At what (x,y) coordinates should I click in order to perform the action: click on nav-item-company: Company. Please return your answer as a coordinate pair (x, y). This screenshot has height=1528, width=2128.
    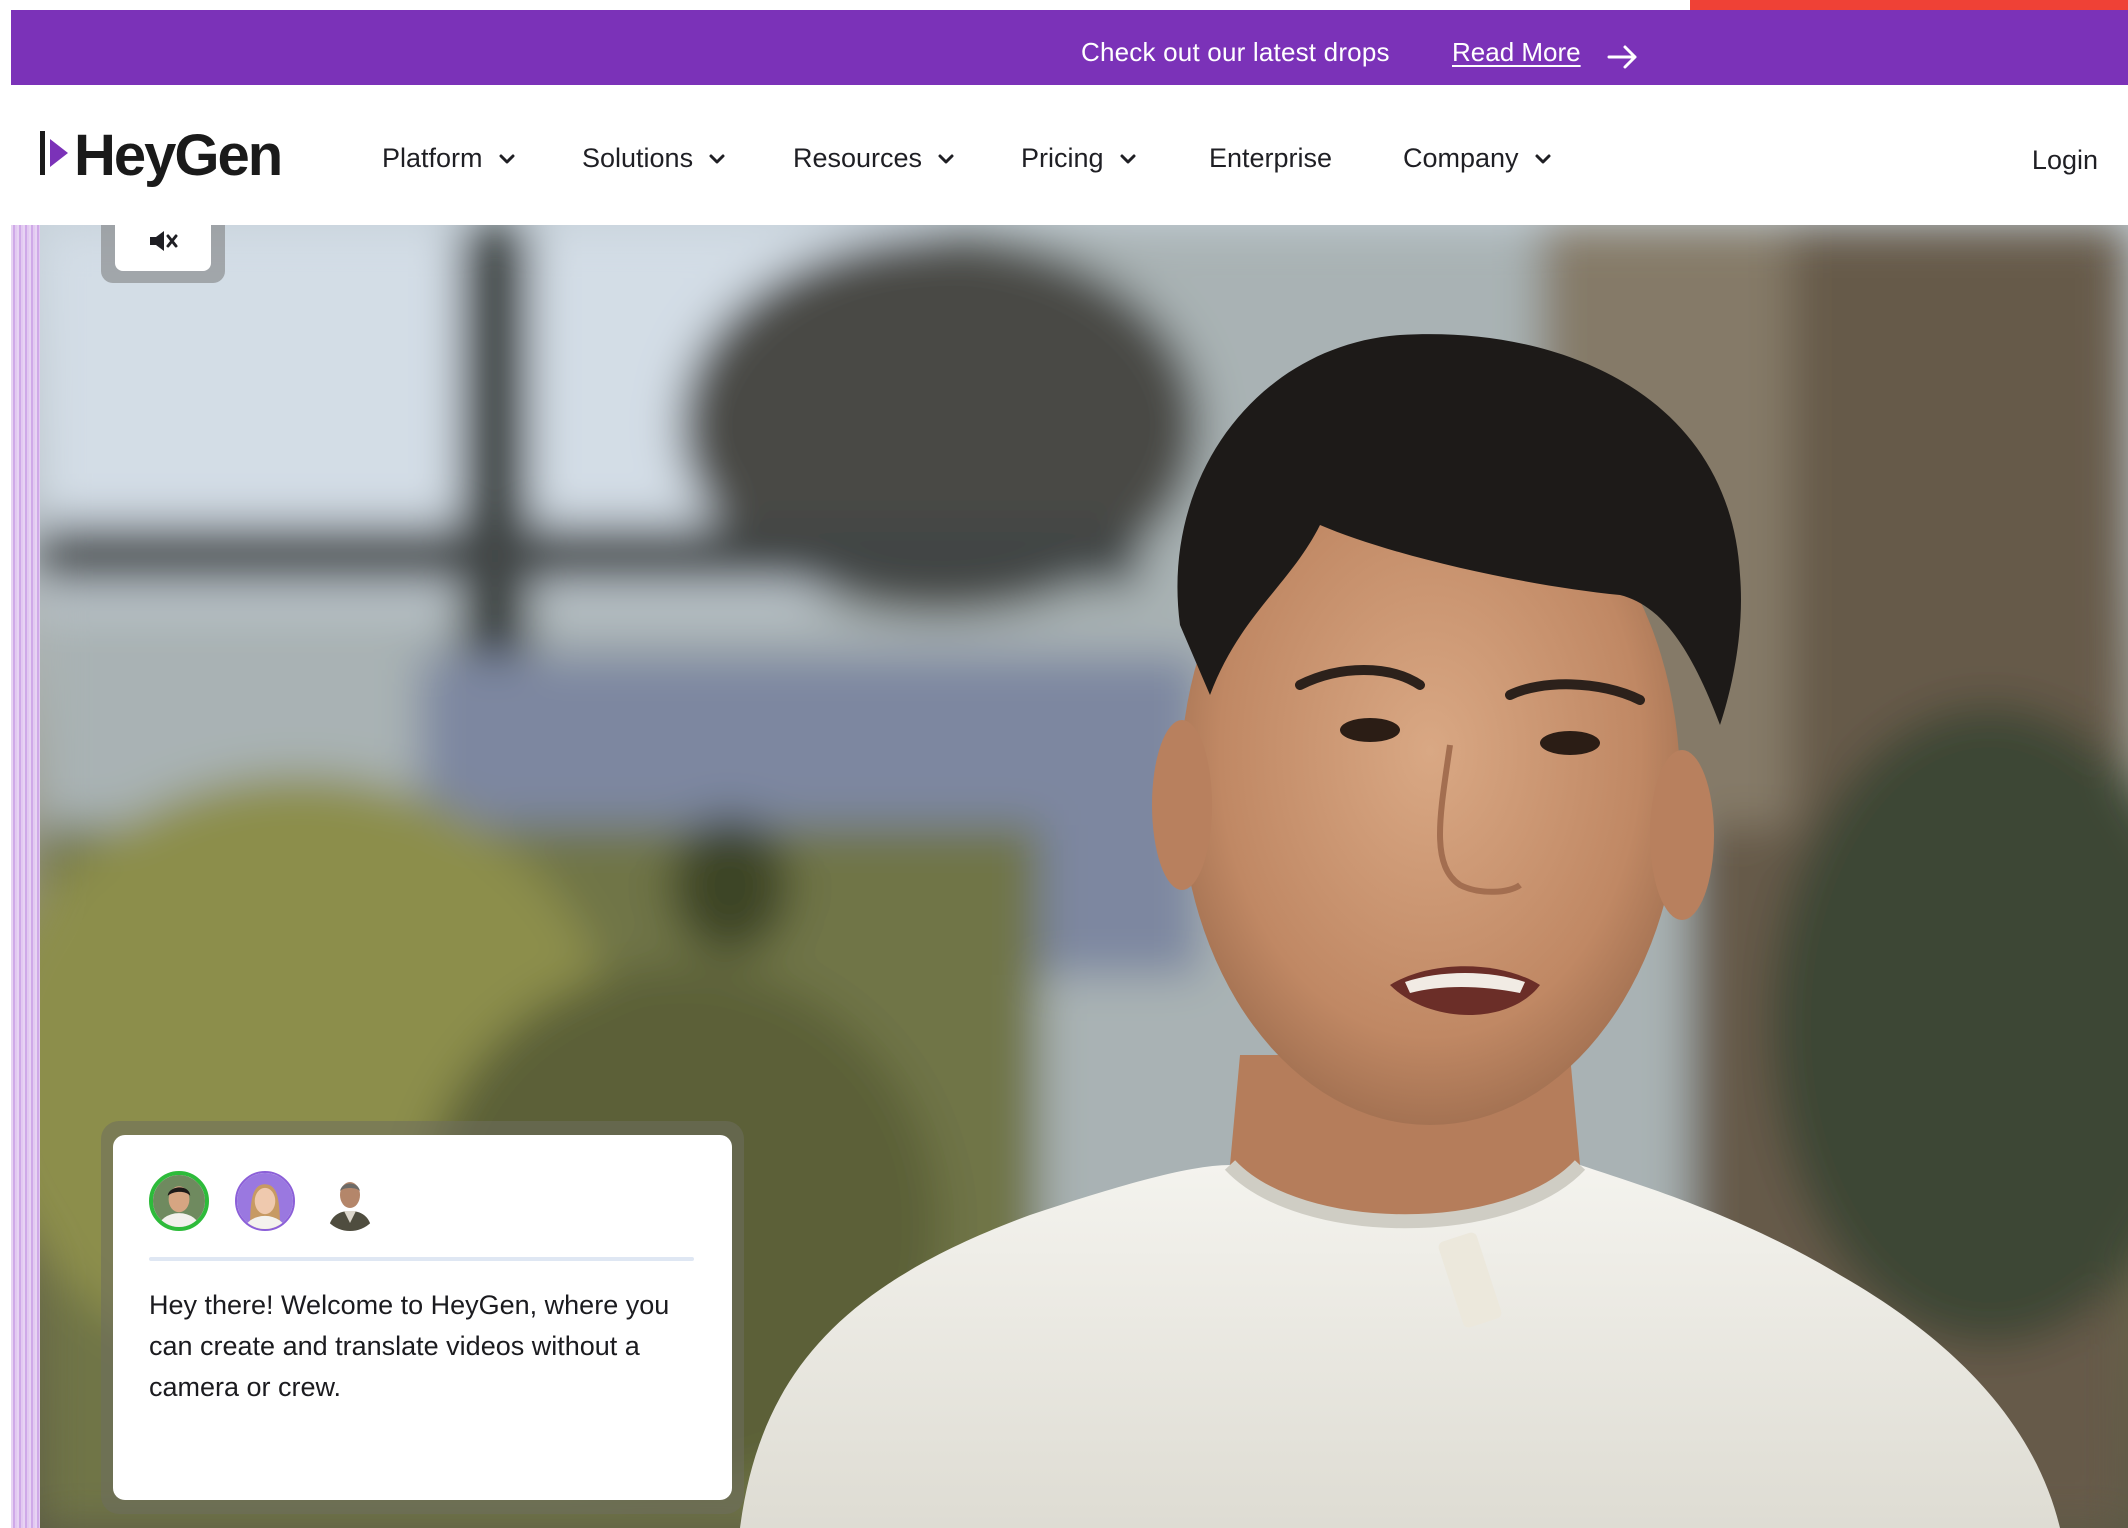
    Looking at the image, I should click on (1478, 158).